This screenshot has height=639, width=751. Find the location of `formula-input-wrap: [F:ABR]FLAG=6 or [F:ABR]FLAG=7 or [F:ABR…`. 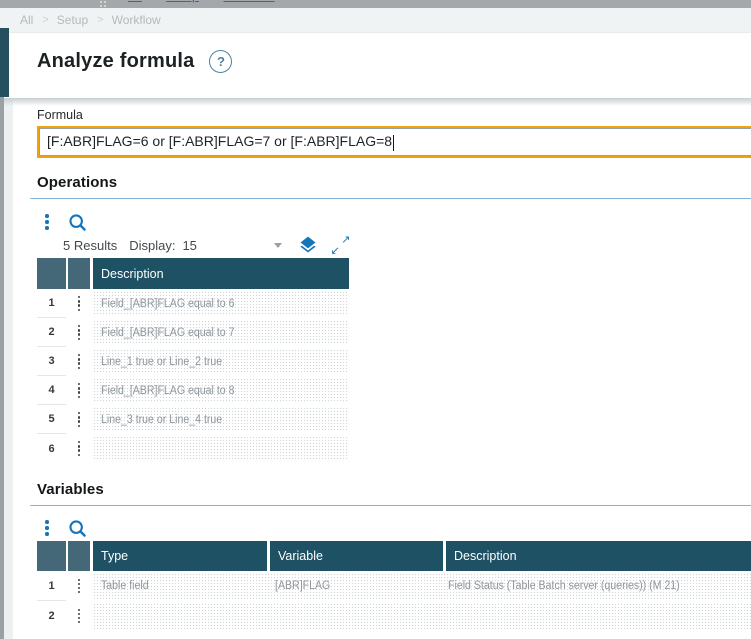

formula-input-wrap: [F:ABR]FLAG=6 or [F:ABR]FLAG=7 or [F:ABR… is located at coordinates (394, 142).